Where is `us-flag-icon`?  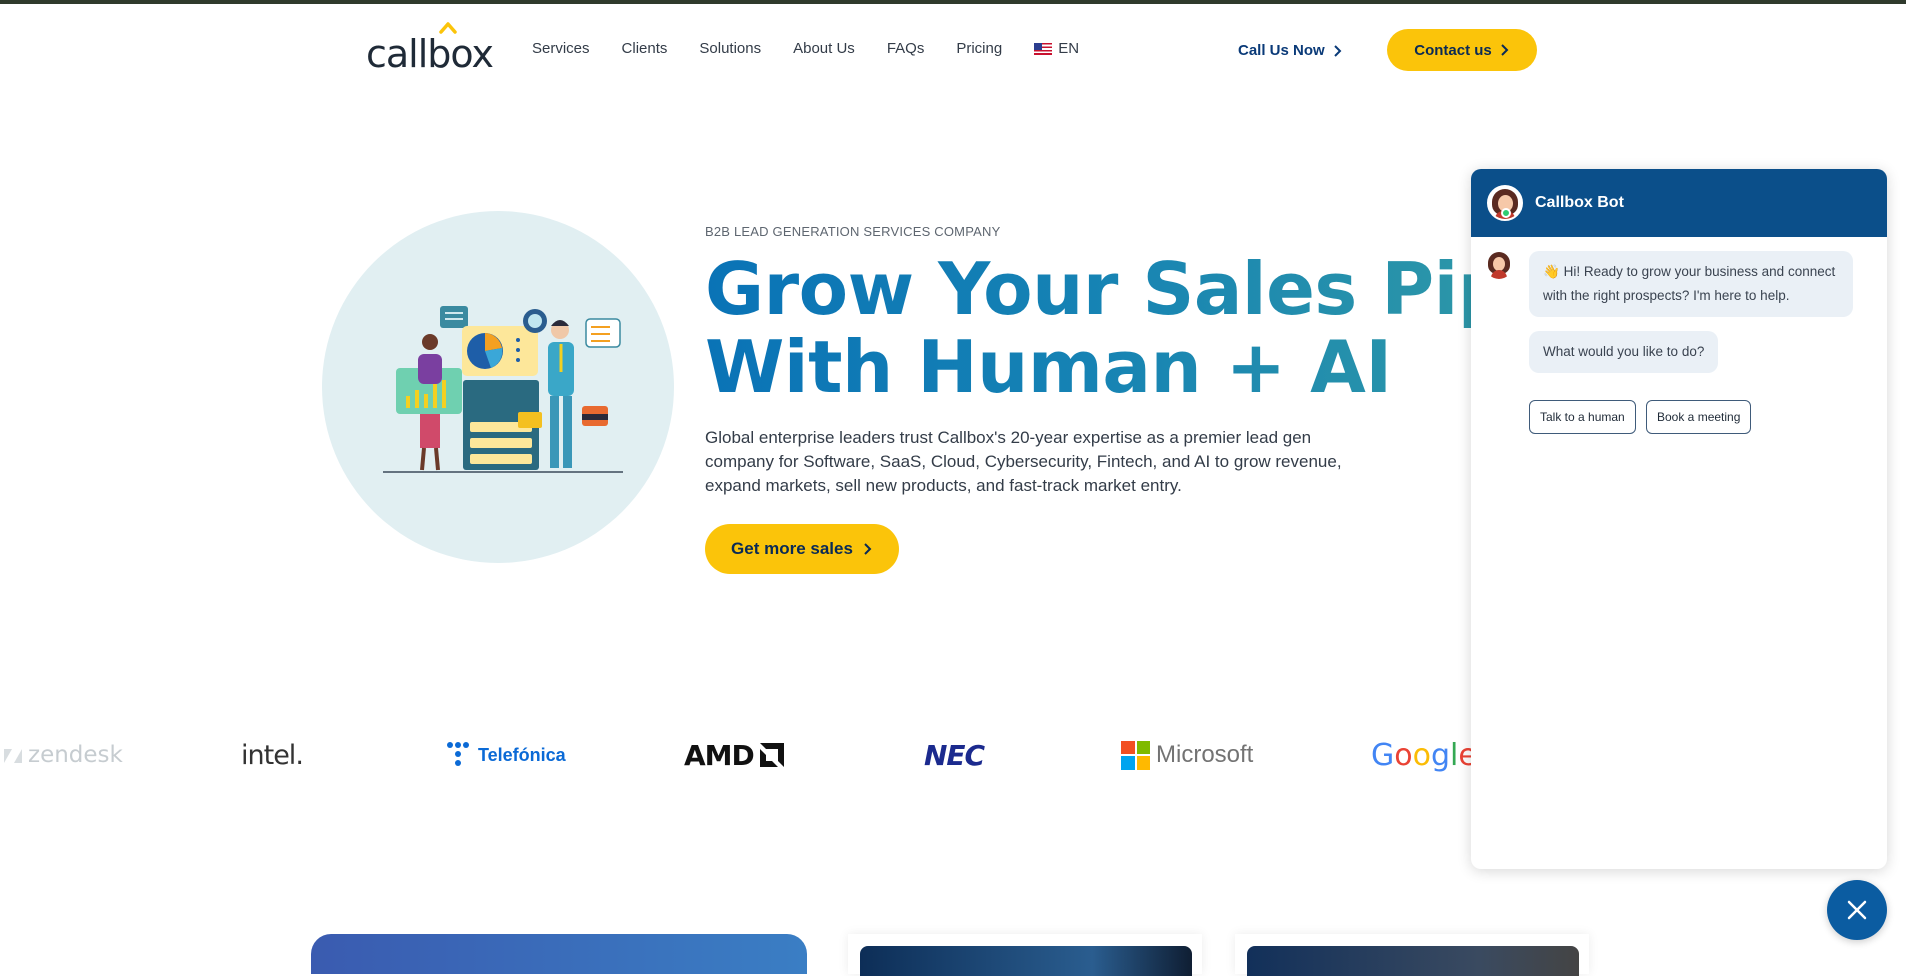
us-flag-icon is located at coordinates (1043, 48).